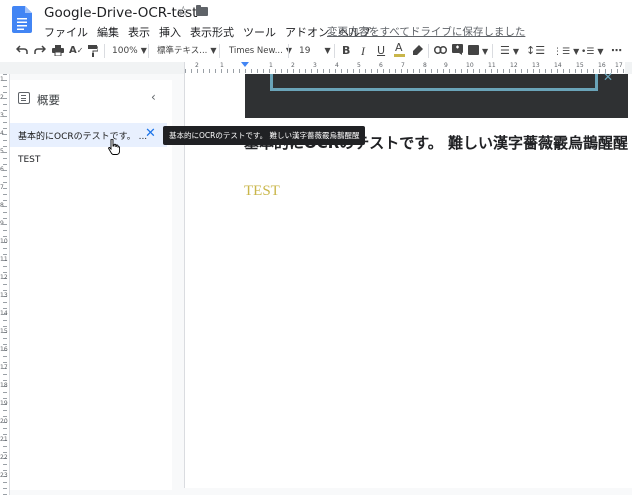 This screenshot has height=495, width=632. Describe the element at coordinates (566, 51) in the screenshot. I see `numbered-list-icon: ⋮☰ ▼` at that location.